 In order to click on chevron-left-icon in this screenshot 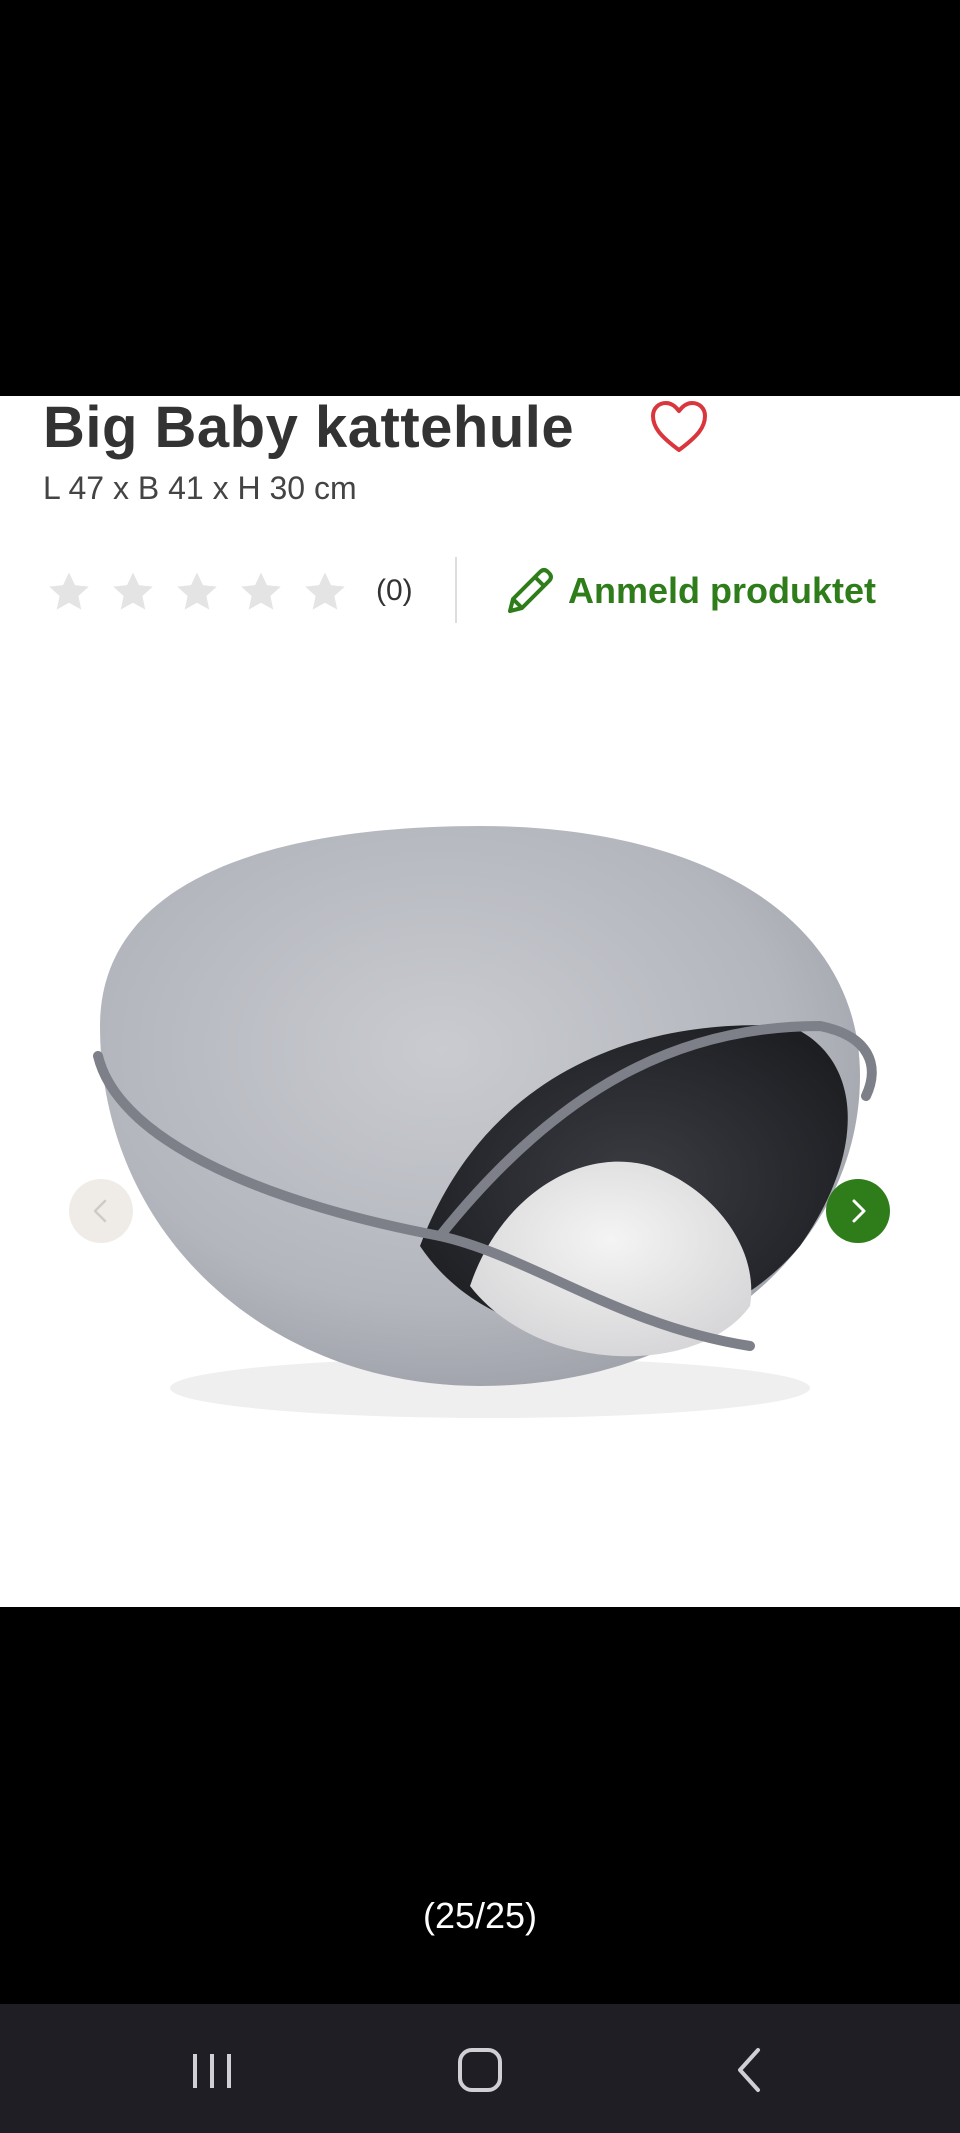, I will do `click(100, 1211)`.